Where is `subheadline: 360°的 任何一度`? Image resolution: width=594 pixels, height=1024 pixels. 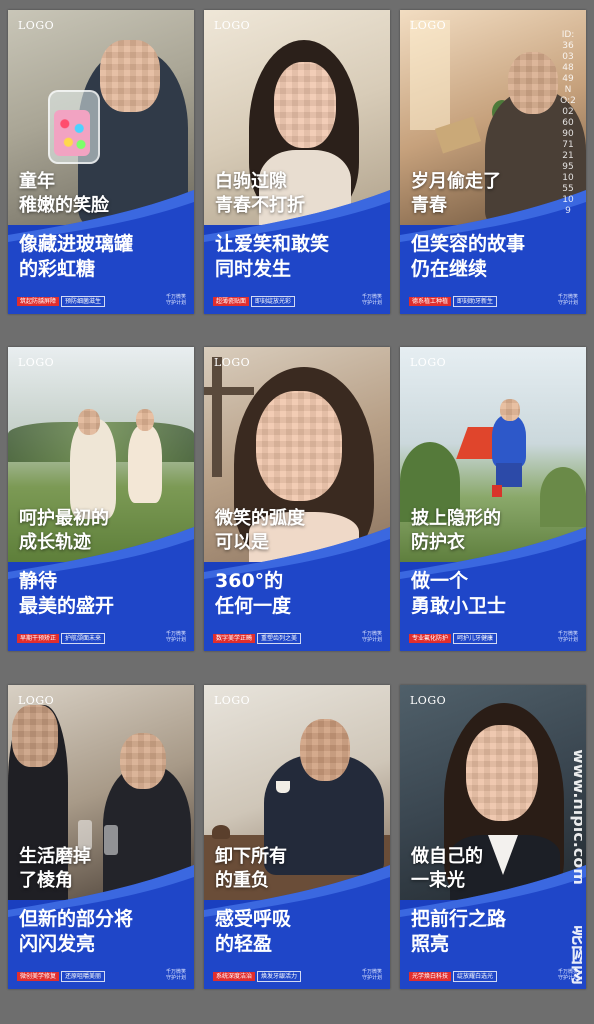 subheadline: 360°的 任何一度 is located at coordinates (253, 593).